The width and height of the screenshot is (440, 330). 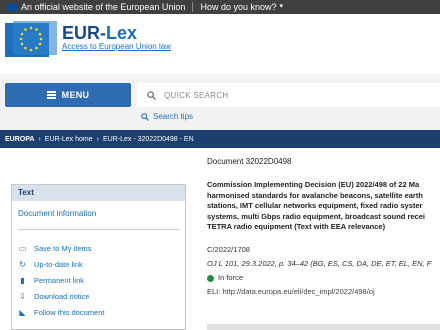 I want to click on download-icon: ⇩, so click(x=22, y=296).